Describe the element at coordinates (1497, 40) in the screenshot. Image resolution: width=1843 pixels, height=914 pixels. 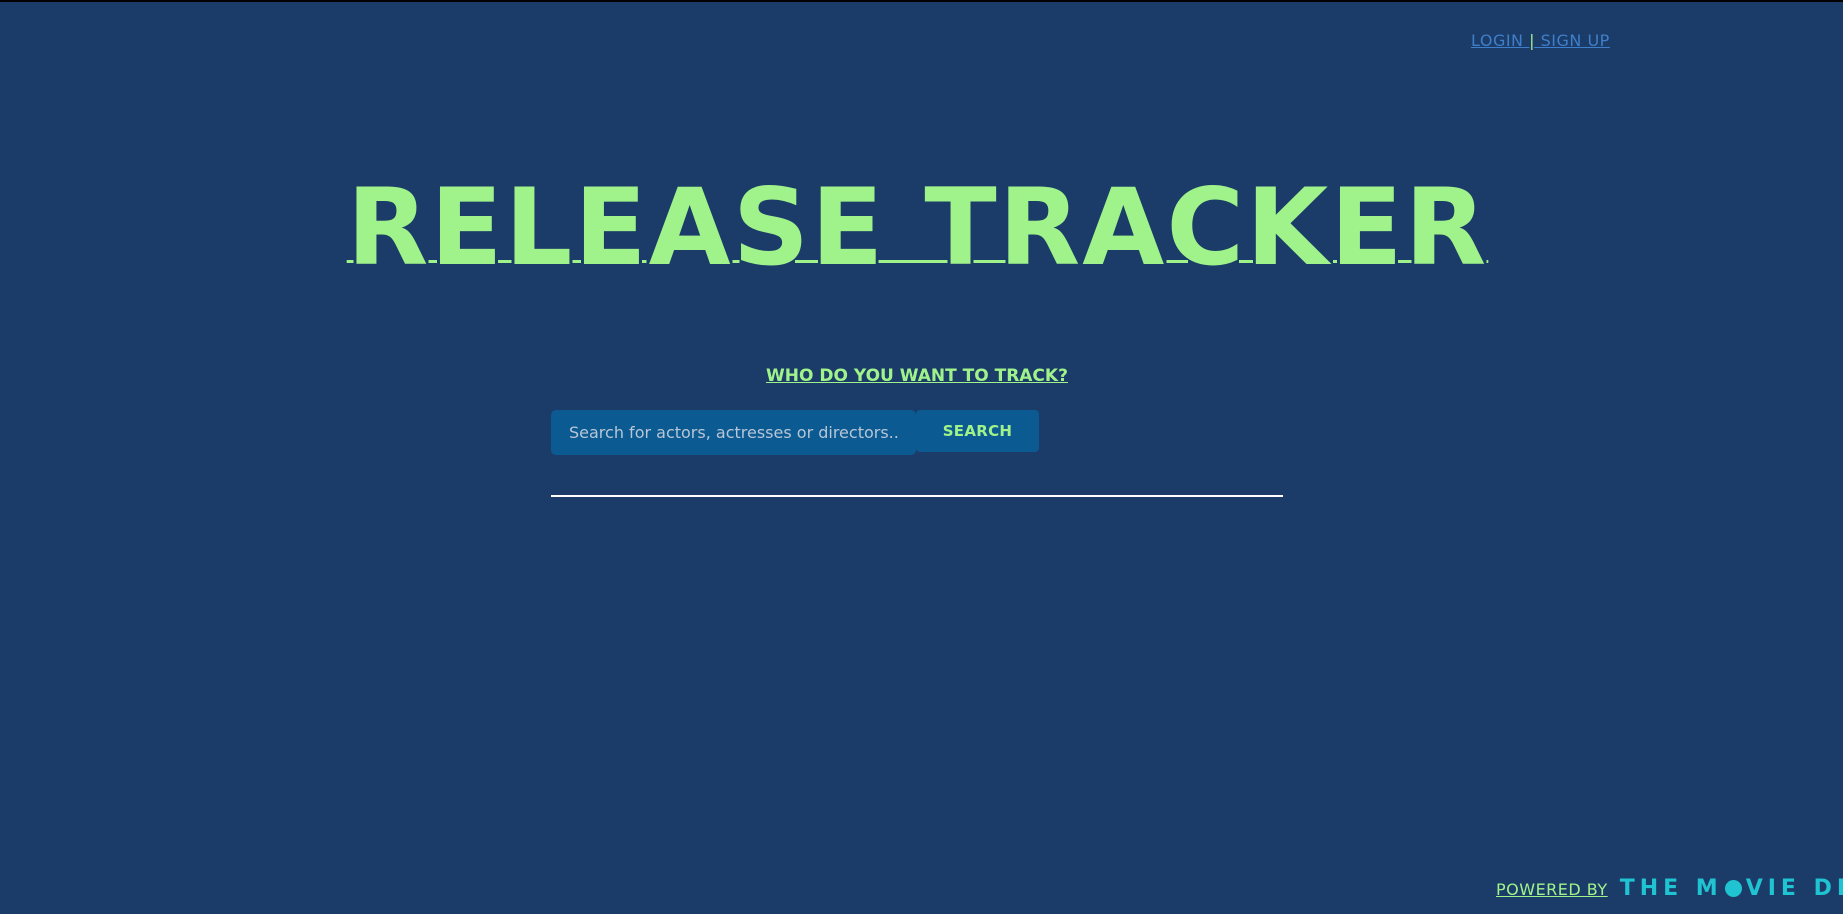
I see `login-link: LOGIN` at that location.